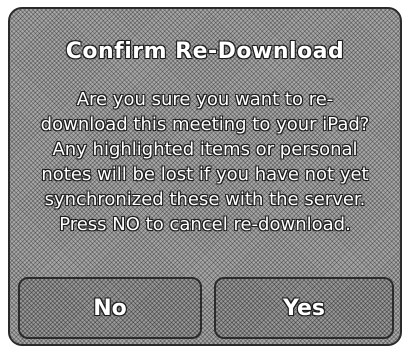  What do you see at coordinates (205, 149) in the screenshot?
I see `message-line: Any highlighted items or personal` at bounding box center [205, 149].